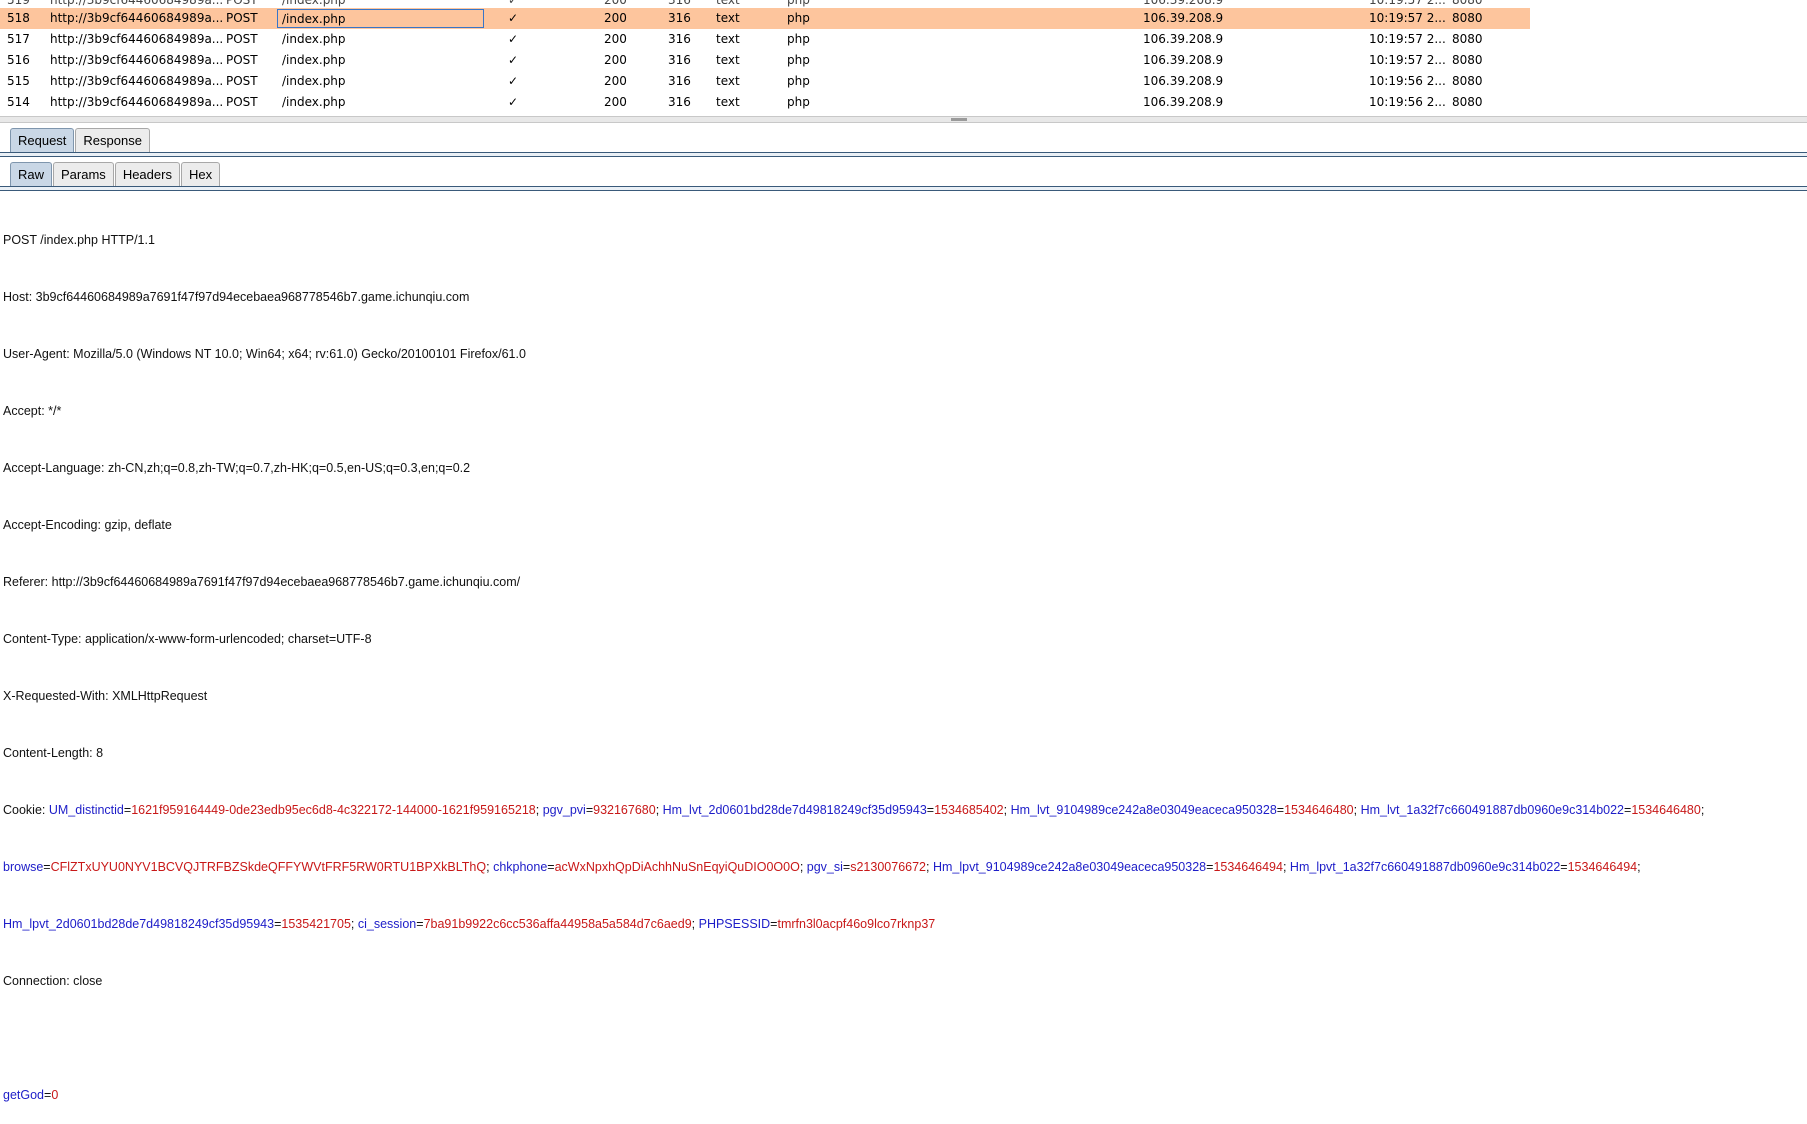 This screenshot has height=1124, width=1807. What do you see at coordinates (888, 867) in the screenshot?
I see `cookie-value: s2130076672` at bounding box center [888, 867].